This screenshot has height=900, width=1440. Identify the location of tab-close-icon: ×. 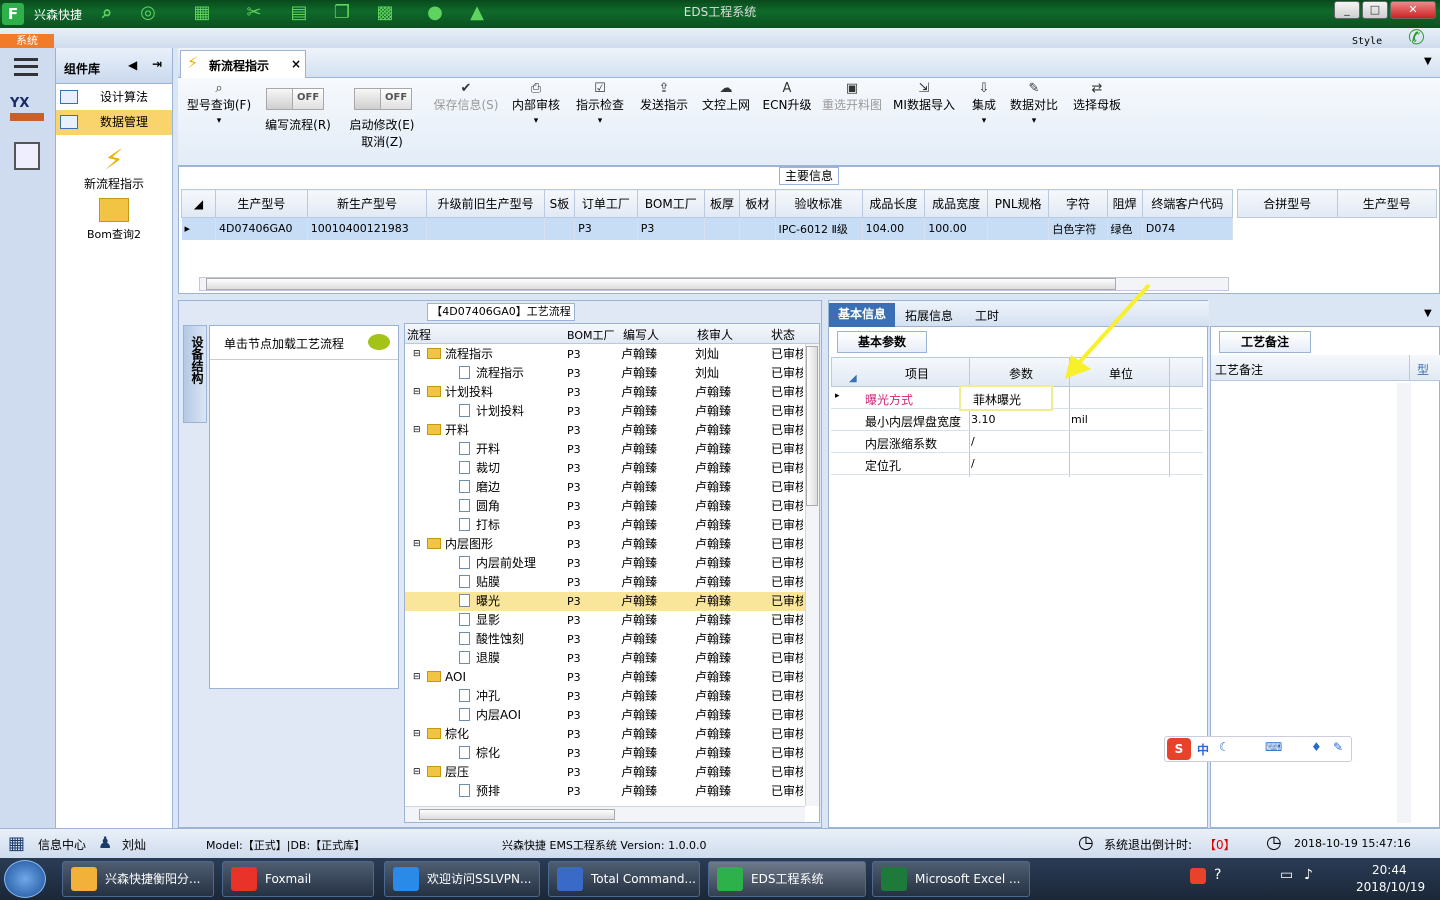
(296, 64).